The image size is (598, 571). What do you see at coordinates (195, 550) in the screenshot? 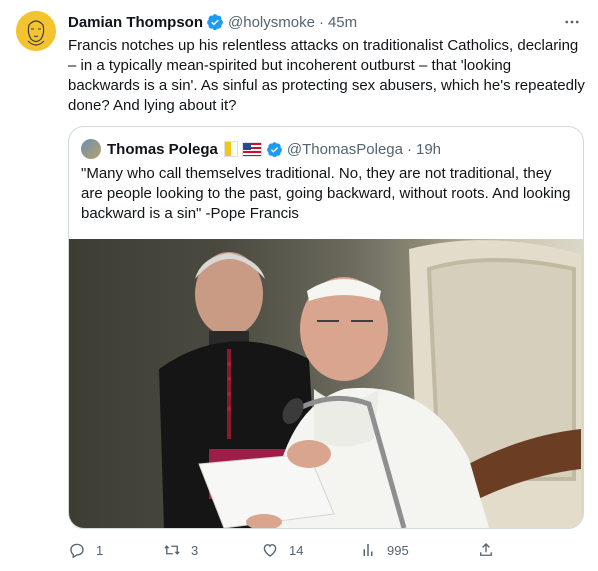
I see `retweet-count: 3` at bounding box center [195, 550].